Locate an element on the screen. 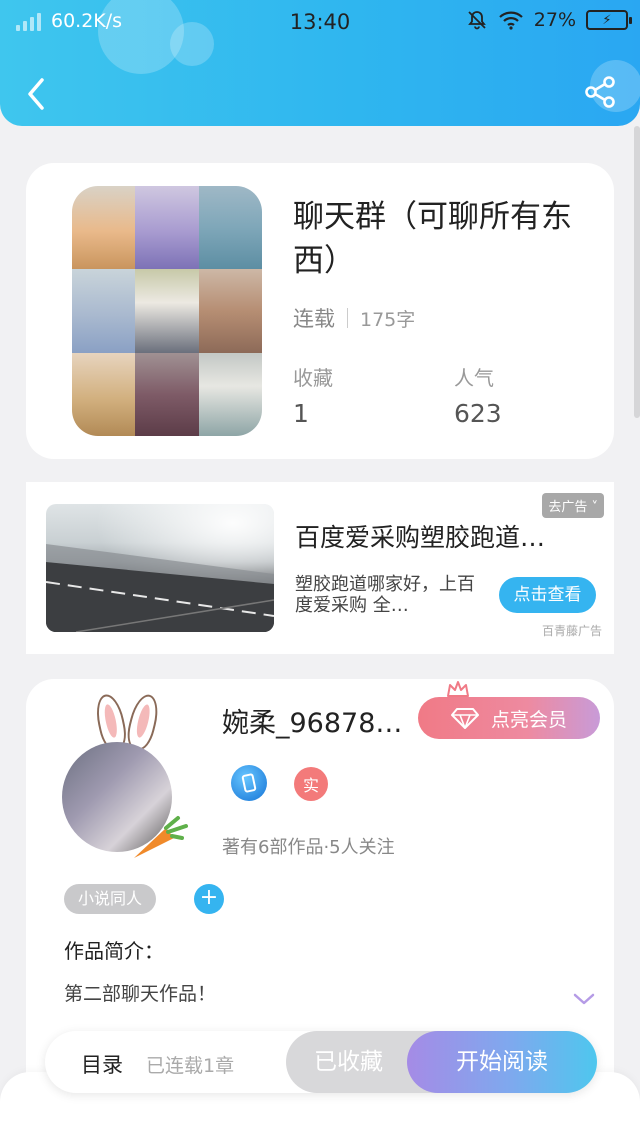 This screenshot has height=1138, width=640. start-reading-button: 开始阅读 is located at coordinates (502, 1062).